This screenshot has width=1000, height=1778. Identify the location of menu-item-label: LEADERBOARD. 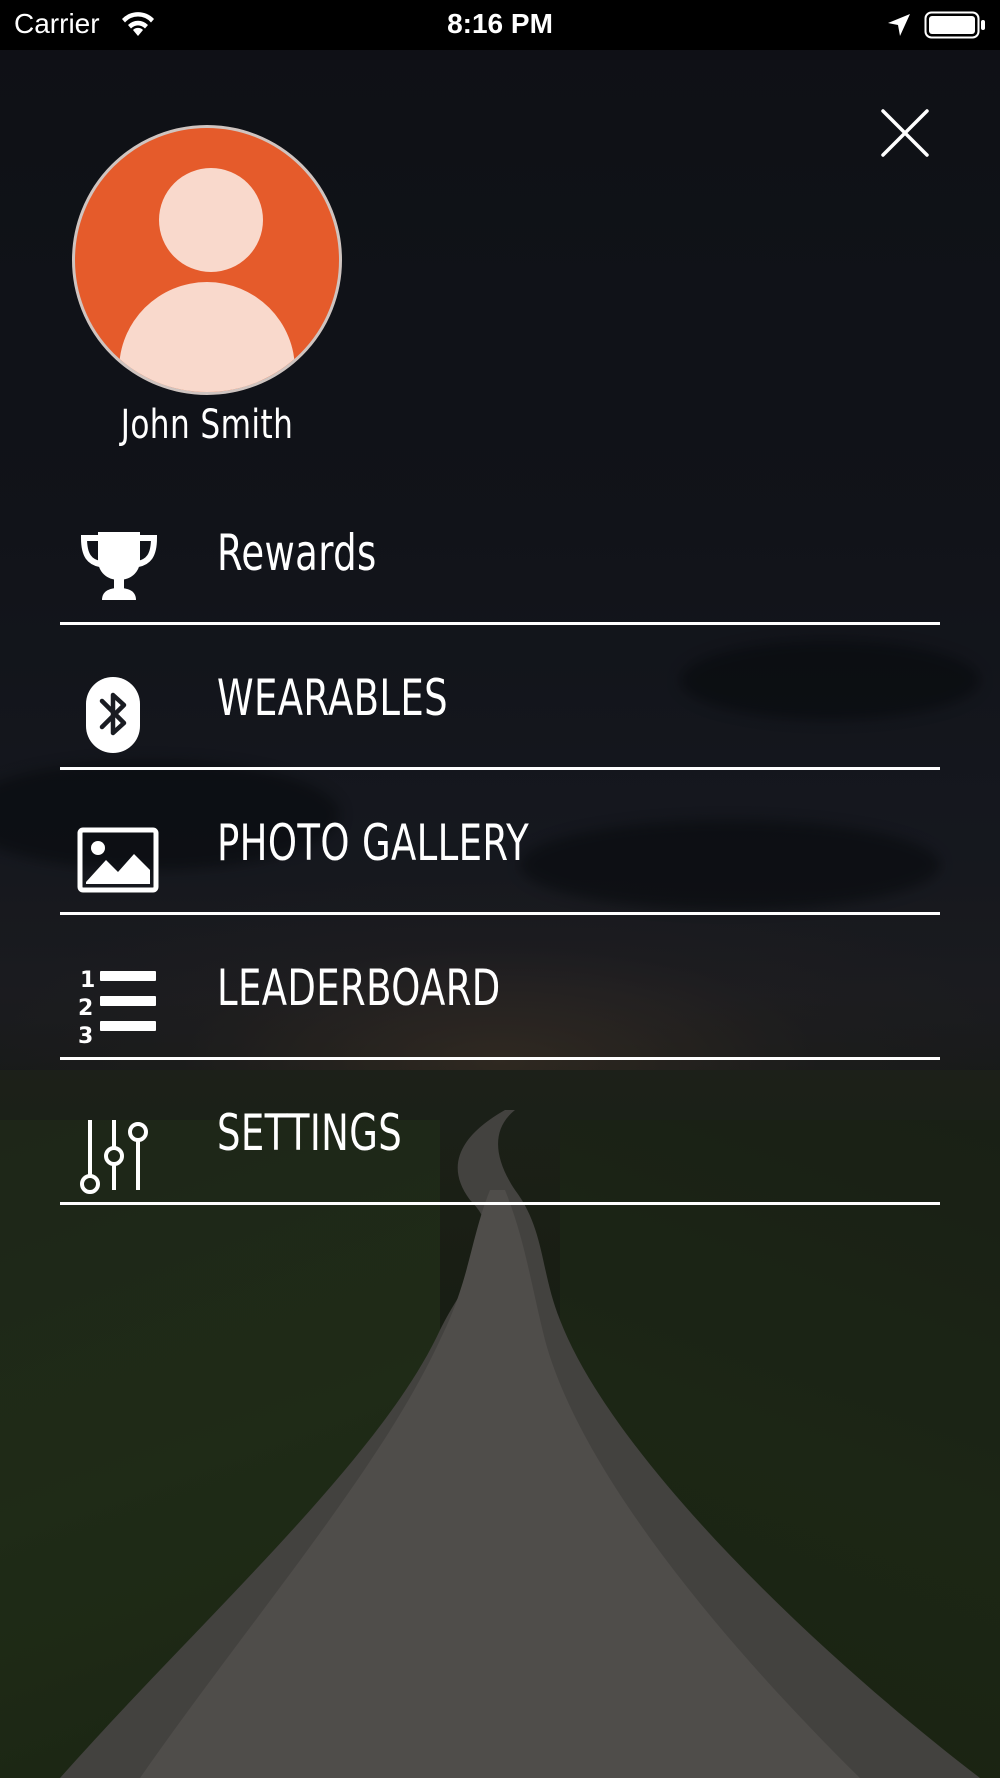
(359, 988).